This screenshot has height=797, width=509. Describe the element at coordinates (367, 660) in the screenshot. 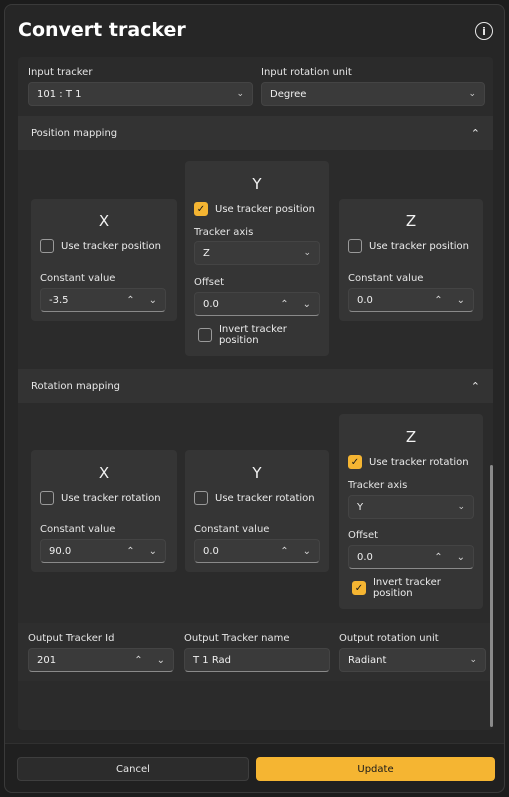

I see `output-rotation-unit-value: Radiant` at that location.